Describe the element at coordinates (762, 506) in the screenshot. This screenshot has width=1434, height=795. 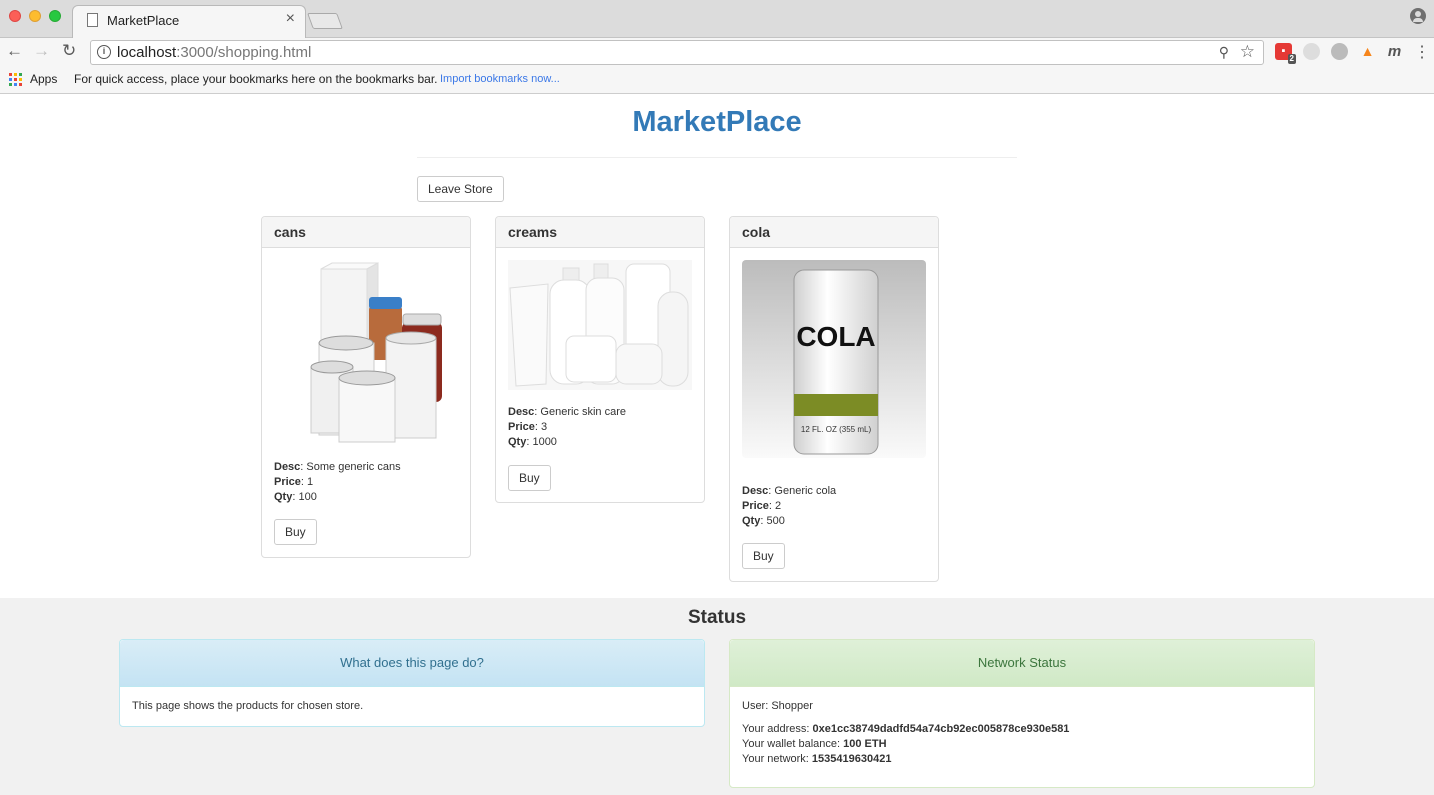
I see `product-price: Price: 2` at that location.